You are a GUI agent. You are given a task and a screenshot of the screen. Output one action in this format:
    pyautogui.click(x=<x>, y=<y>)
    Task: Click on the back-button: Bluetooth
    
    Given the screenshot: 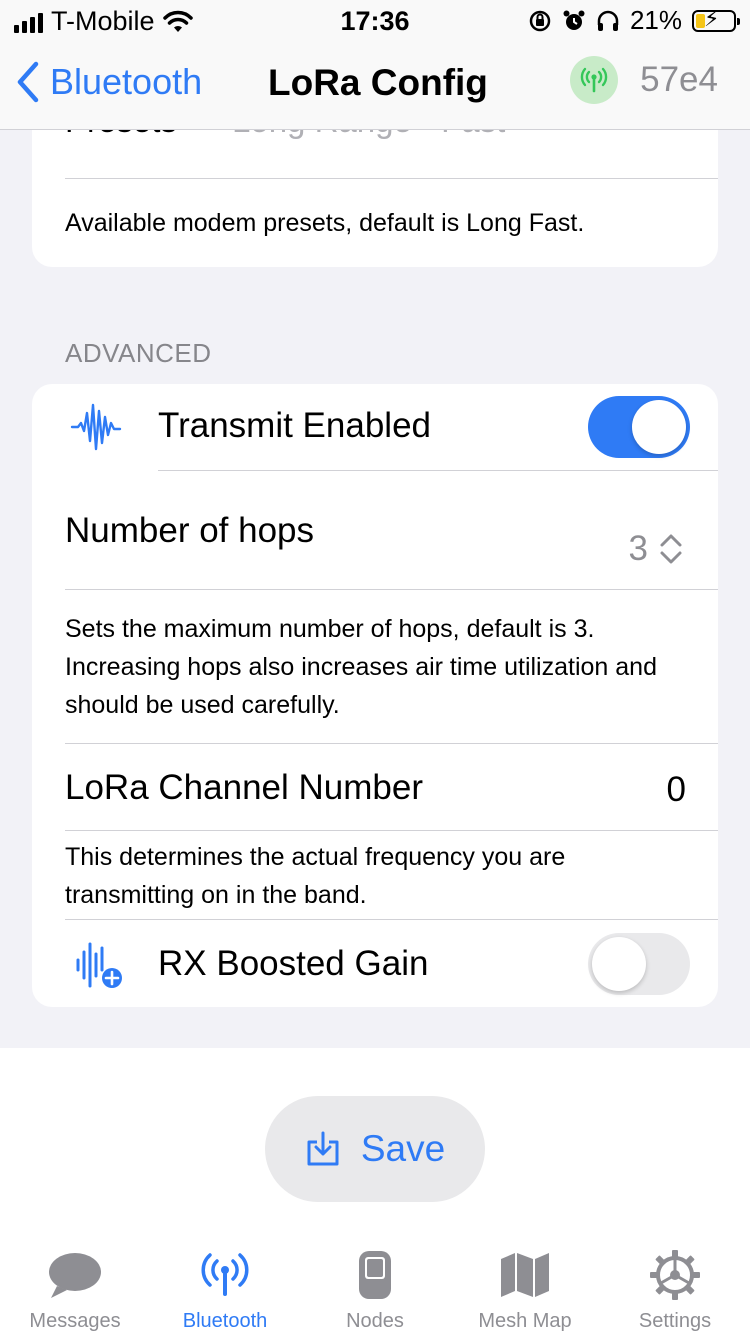 What is the action you would take?
    pyautogui.click(x=108, y=82)
    